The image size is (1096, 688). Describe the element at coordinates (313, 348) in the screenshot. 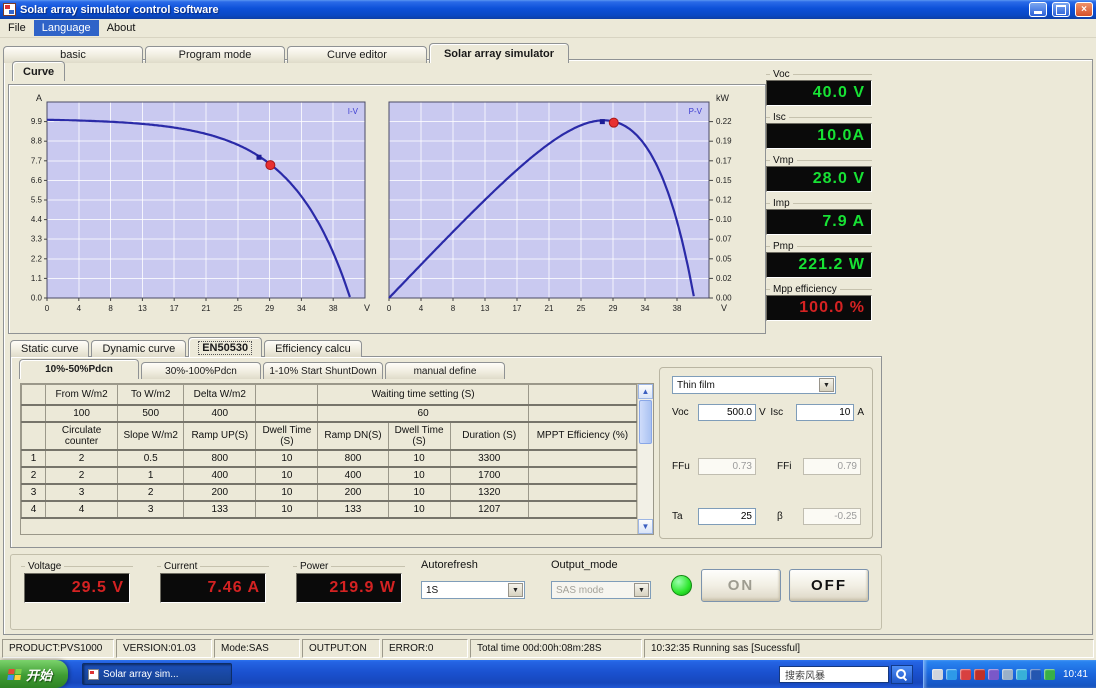

I see `tab-efficiency-calcu: Efficiency calcu` at that location.